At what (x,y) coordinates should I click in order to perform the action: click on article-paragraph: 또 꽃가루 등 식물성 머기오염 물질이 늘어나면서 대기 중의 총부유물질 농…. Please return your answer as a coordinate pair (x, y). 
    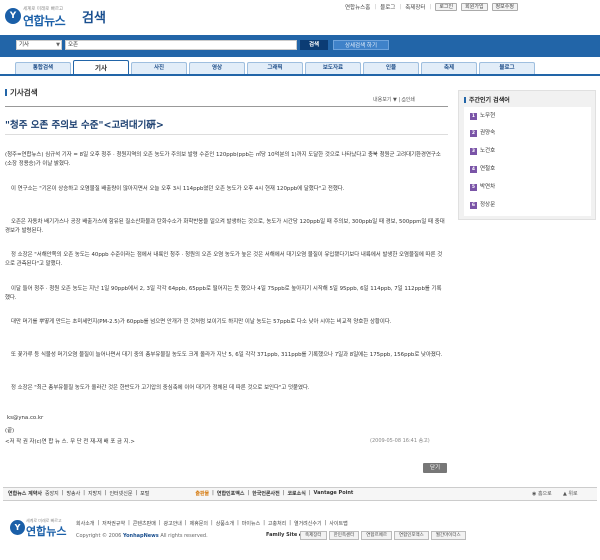
    Looking at the image, I should click on (227, 355).